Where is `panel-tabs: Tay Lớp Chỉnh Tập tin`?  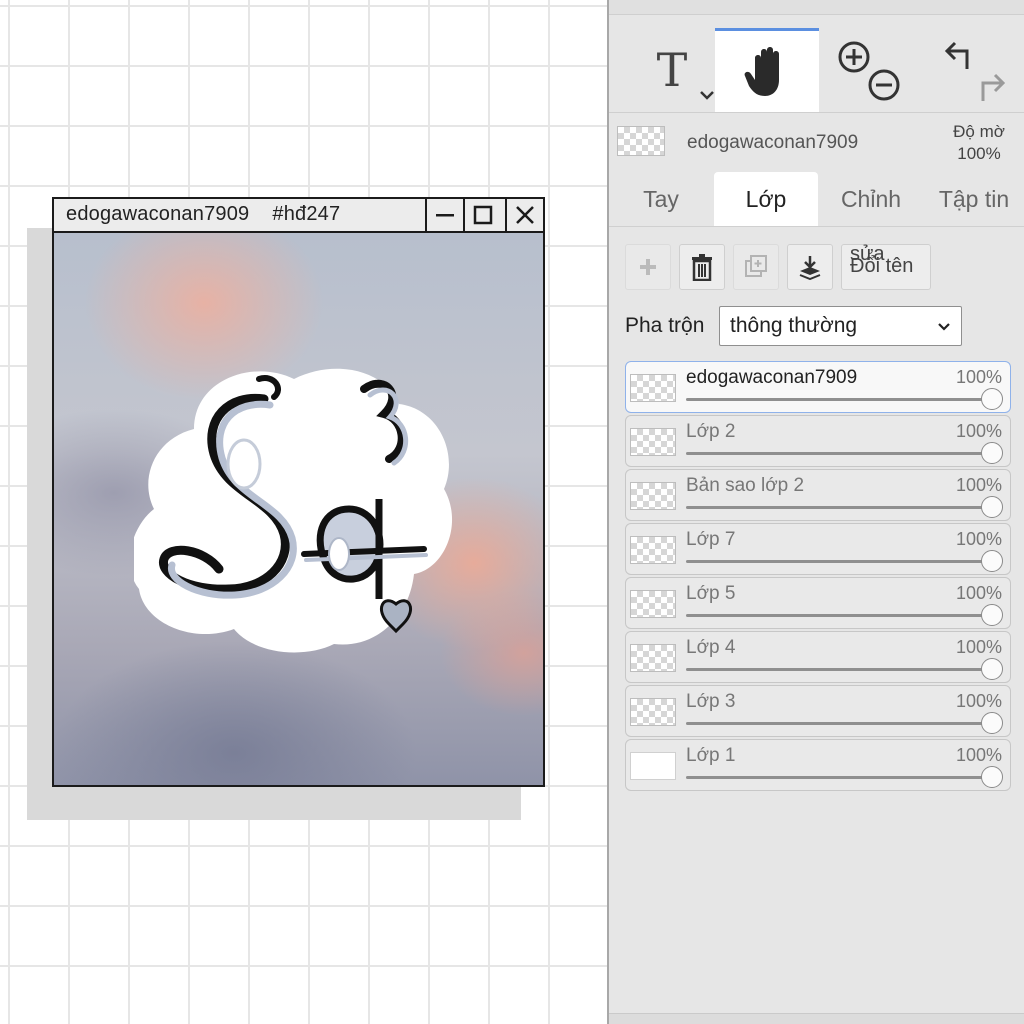
panel-tabs: Tay Lớp Chỉnh Tập tin is located at coordinates (816, 199).